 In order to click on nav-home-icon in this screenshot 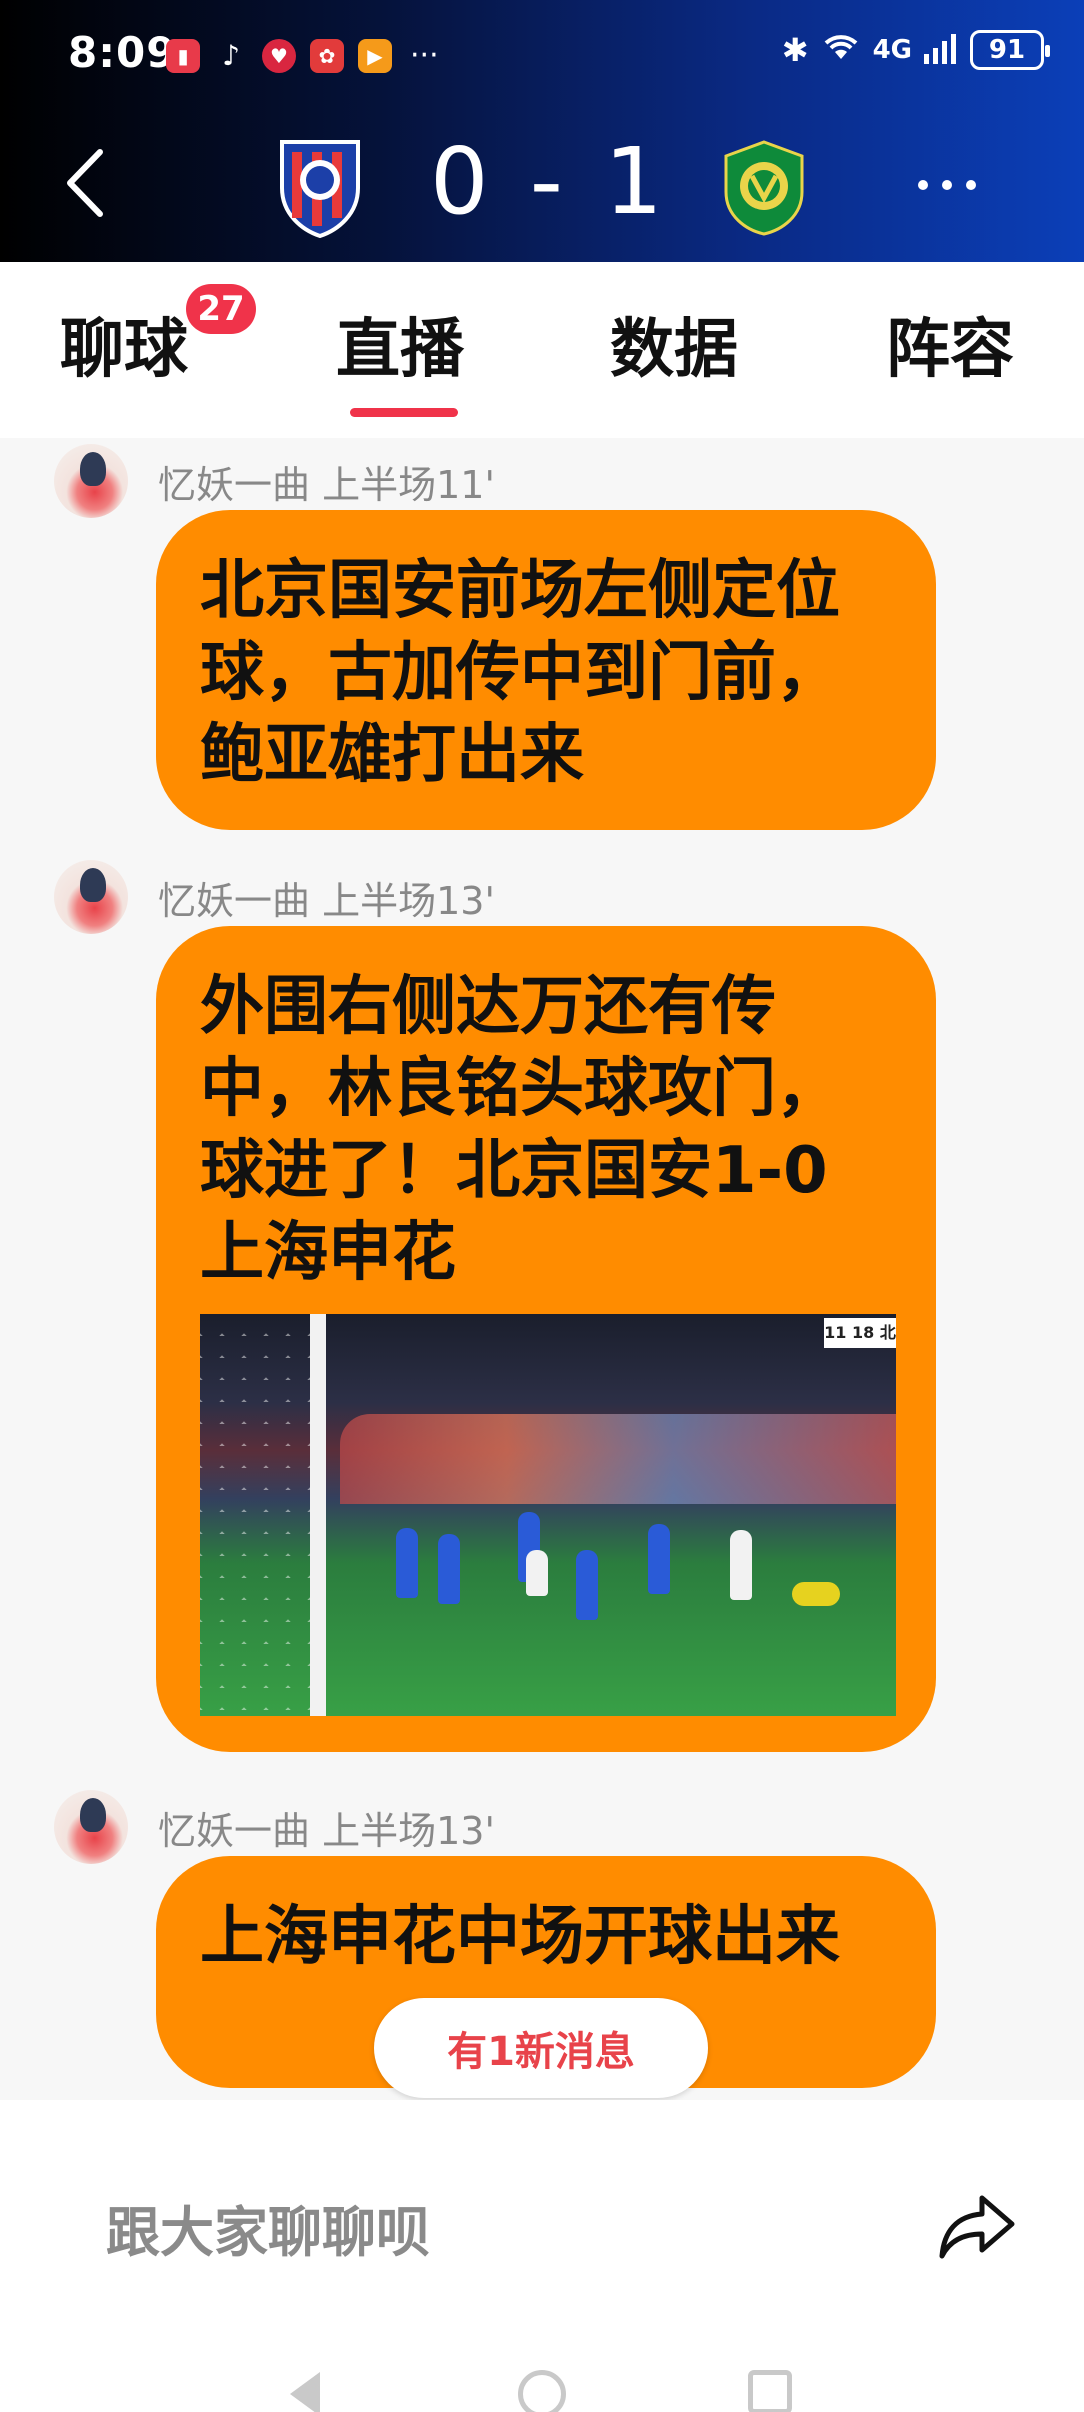, I will do `click(542, 2391)`.